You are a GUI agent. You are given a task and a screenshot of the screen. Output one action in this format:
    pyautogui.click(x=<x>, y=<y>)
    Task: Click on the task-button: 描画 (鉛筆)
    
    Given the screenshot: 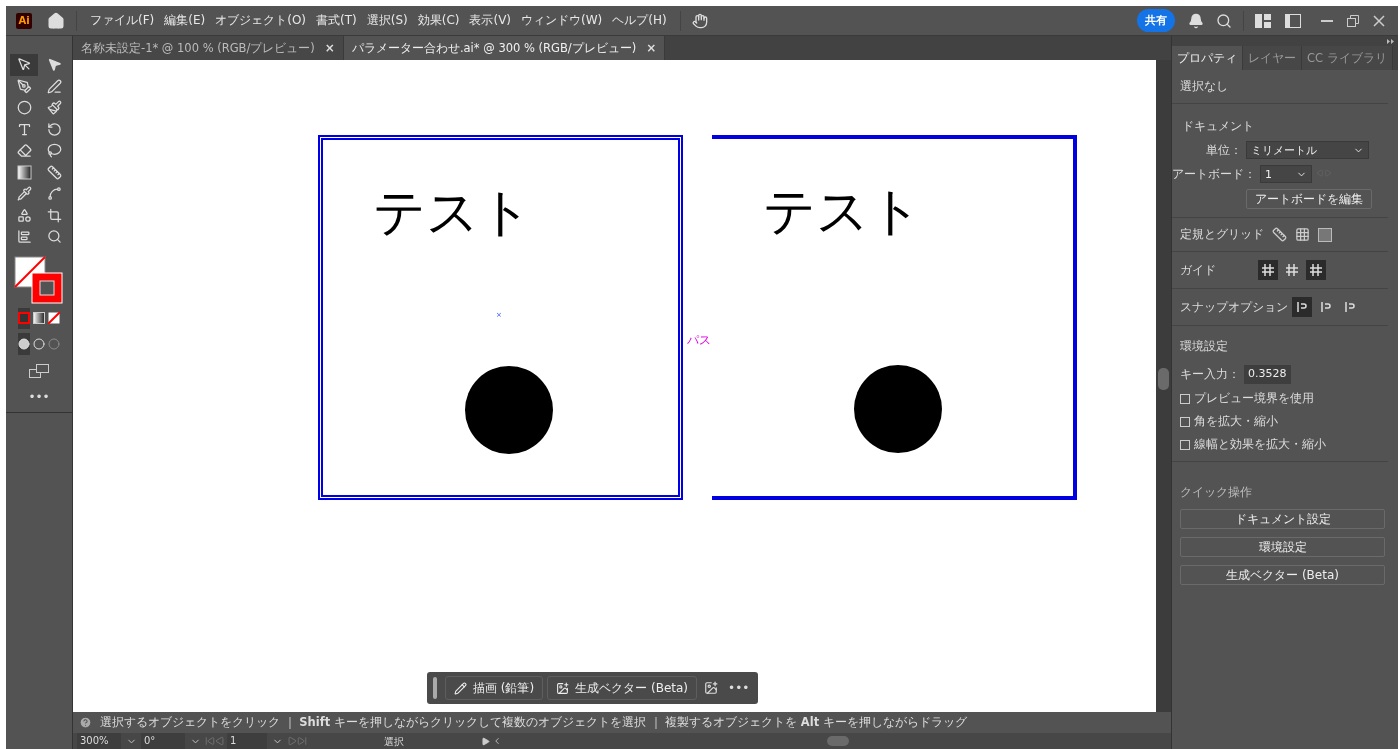 What is the action you would take?
    pyautogui.click(x=494, y=688)
    